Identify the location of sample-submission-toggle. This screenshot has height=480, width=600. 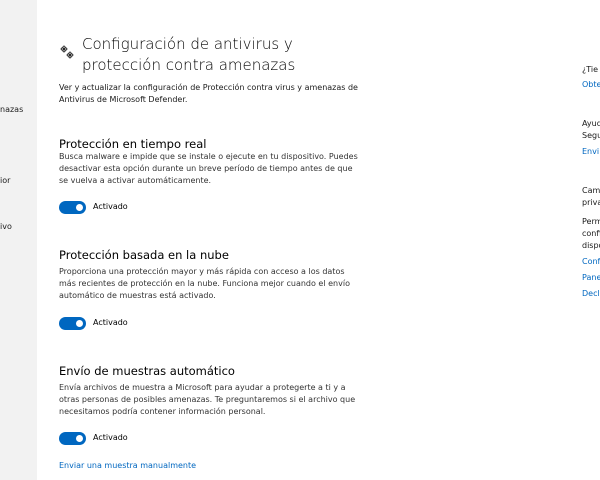
(72, 438).